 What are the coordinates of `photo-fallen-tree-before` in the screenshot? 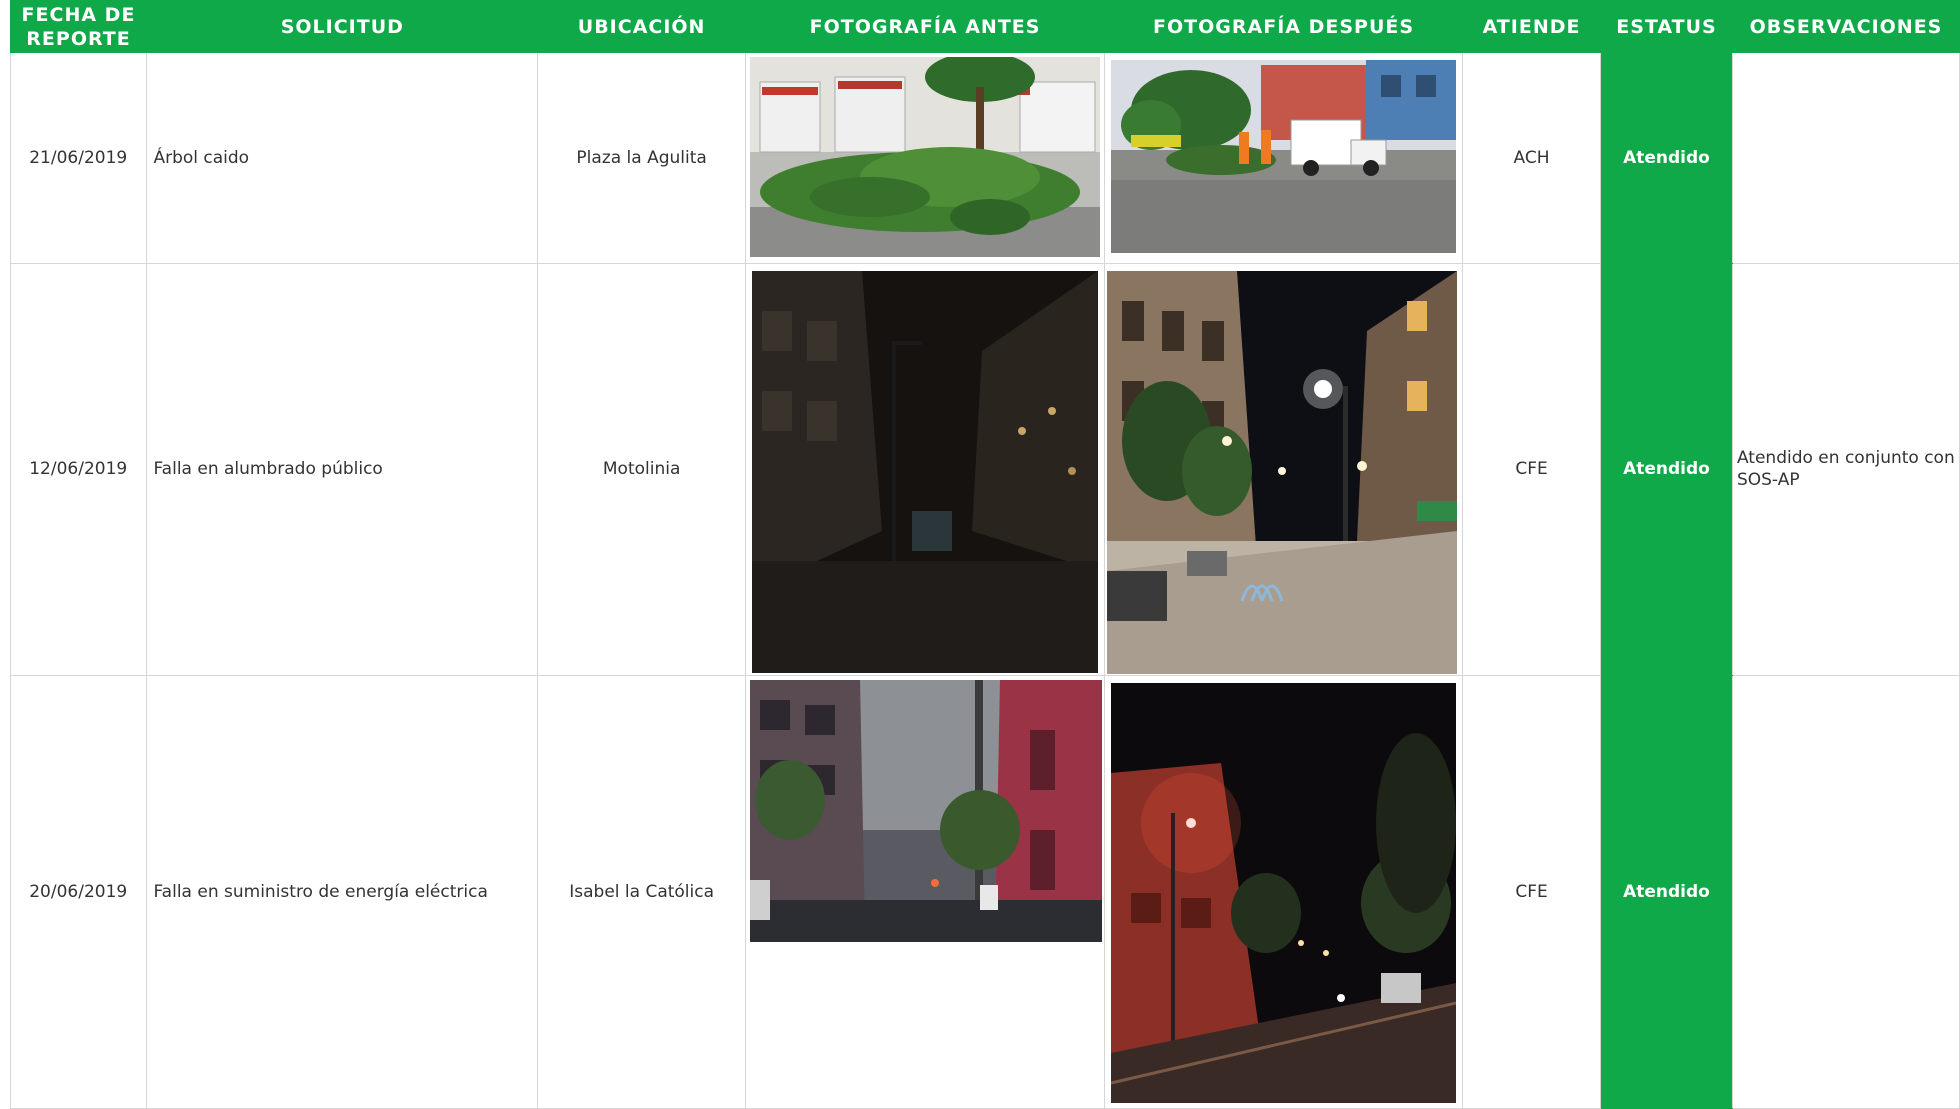 It's located at (926, 157).